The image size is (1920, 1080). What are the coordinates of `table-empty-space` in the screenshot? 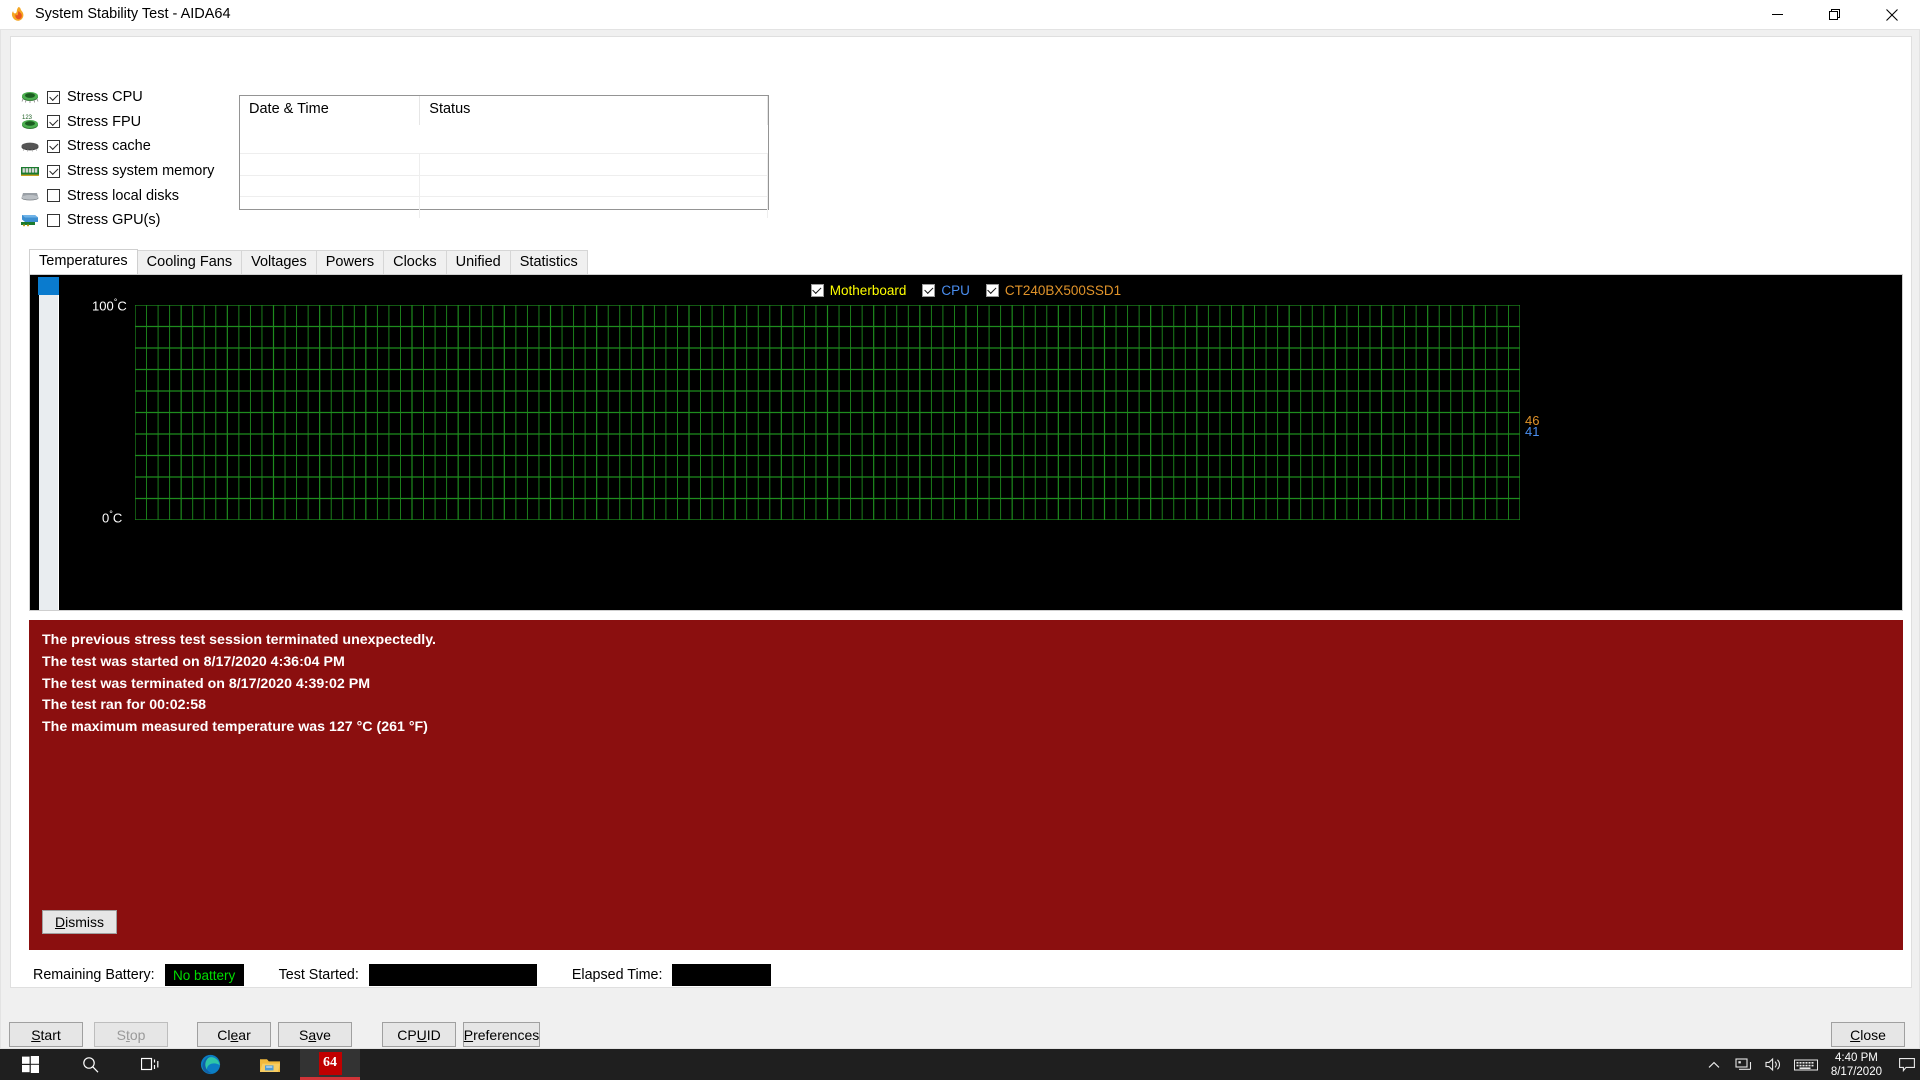 It's located at (504, 139).